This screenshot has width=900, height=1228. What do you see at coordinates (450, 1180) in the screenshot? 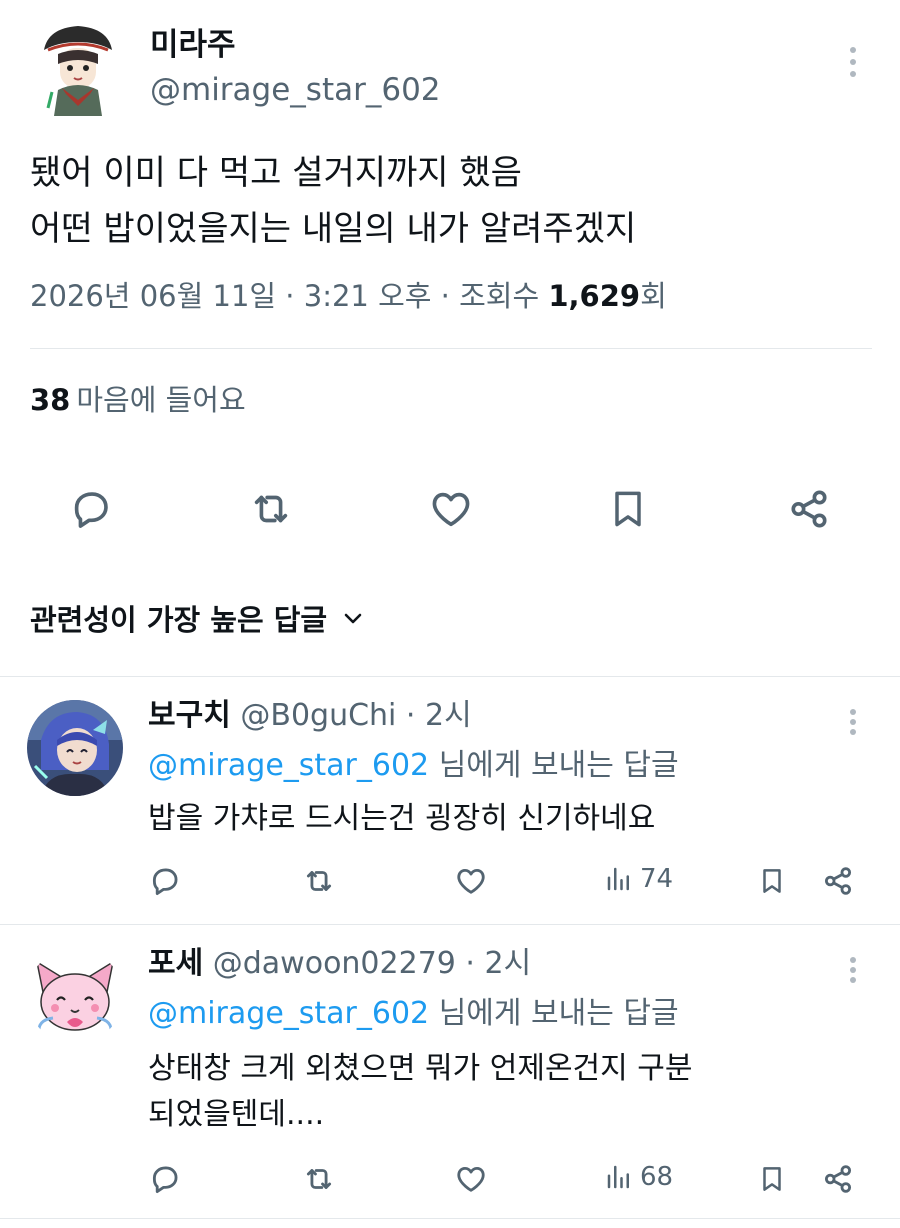
I see `reply-action-bar: 68` at bounding box center [450, 1180].